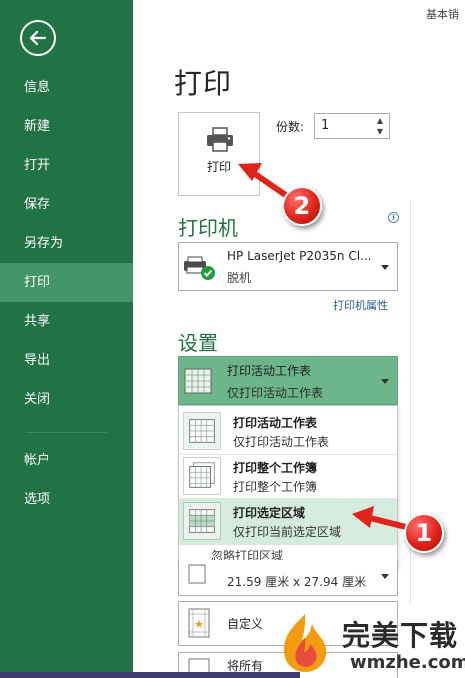 This screenshot has height=678, width=465. Describe the element at coordinates (265, 182) in the screenshot. I see `arrow-to-print-icon` at that location.